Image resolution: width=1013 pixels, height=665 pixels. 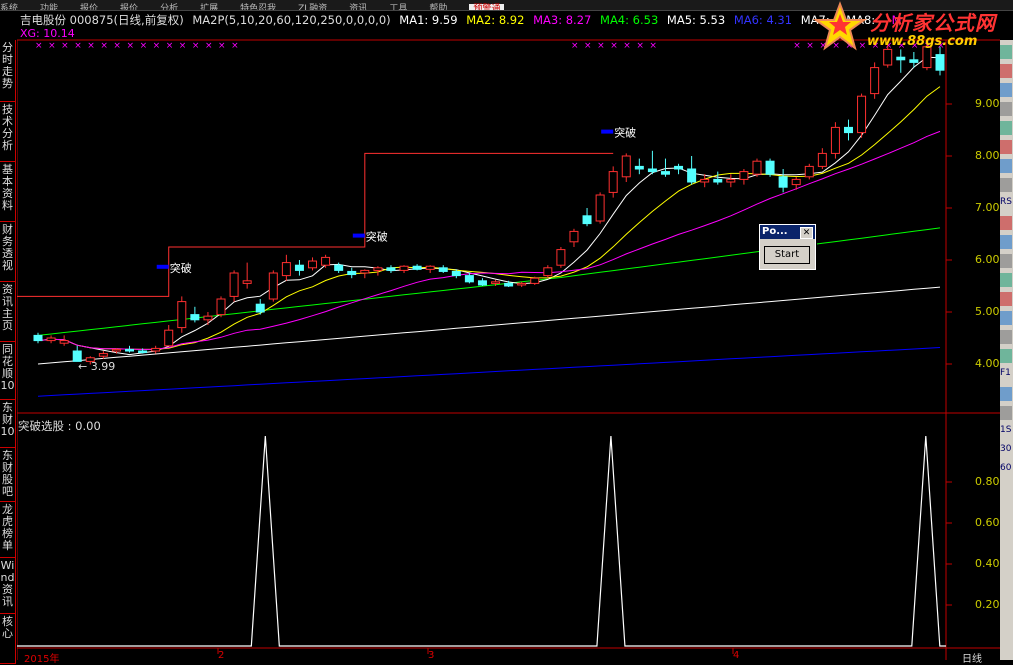 What do you see at coordinates (59, 426) in the screenshot?
I see `sub-indicator-label: 突破选股 : 0.00` at bounding box center [59, 426].